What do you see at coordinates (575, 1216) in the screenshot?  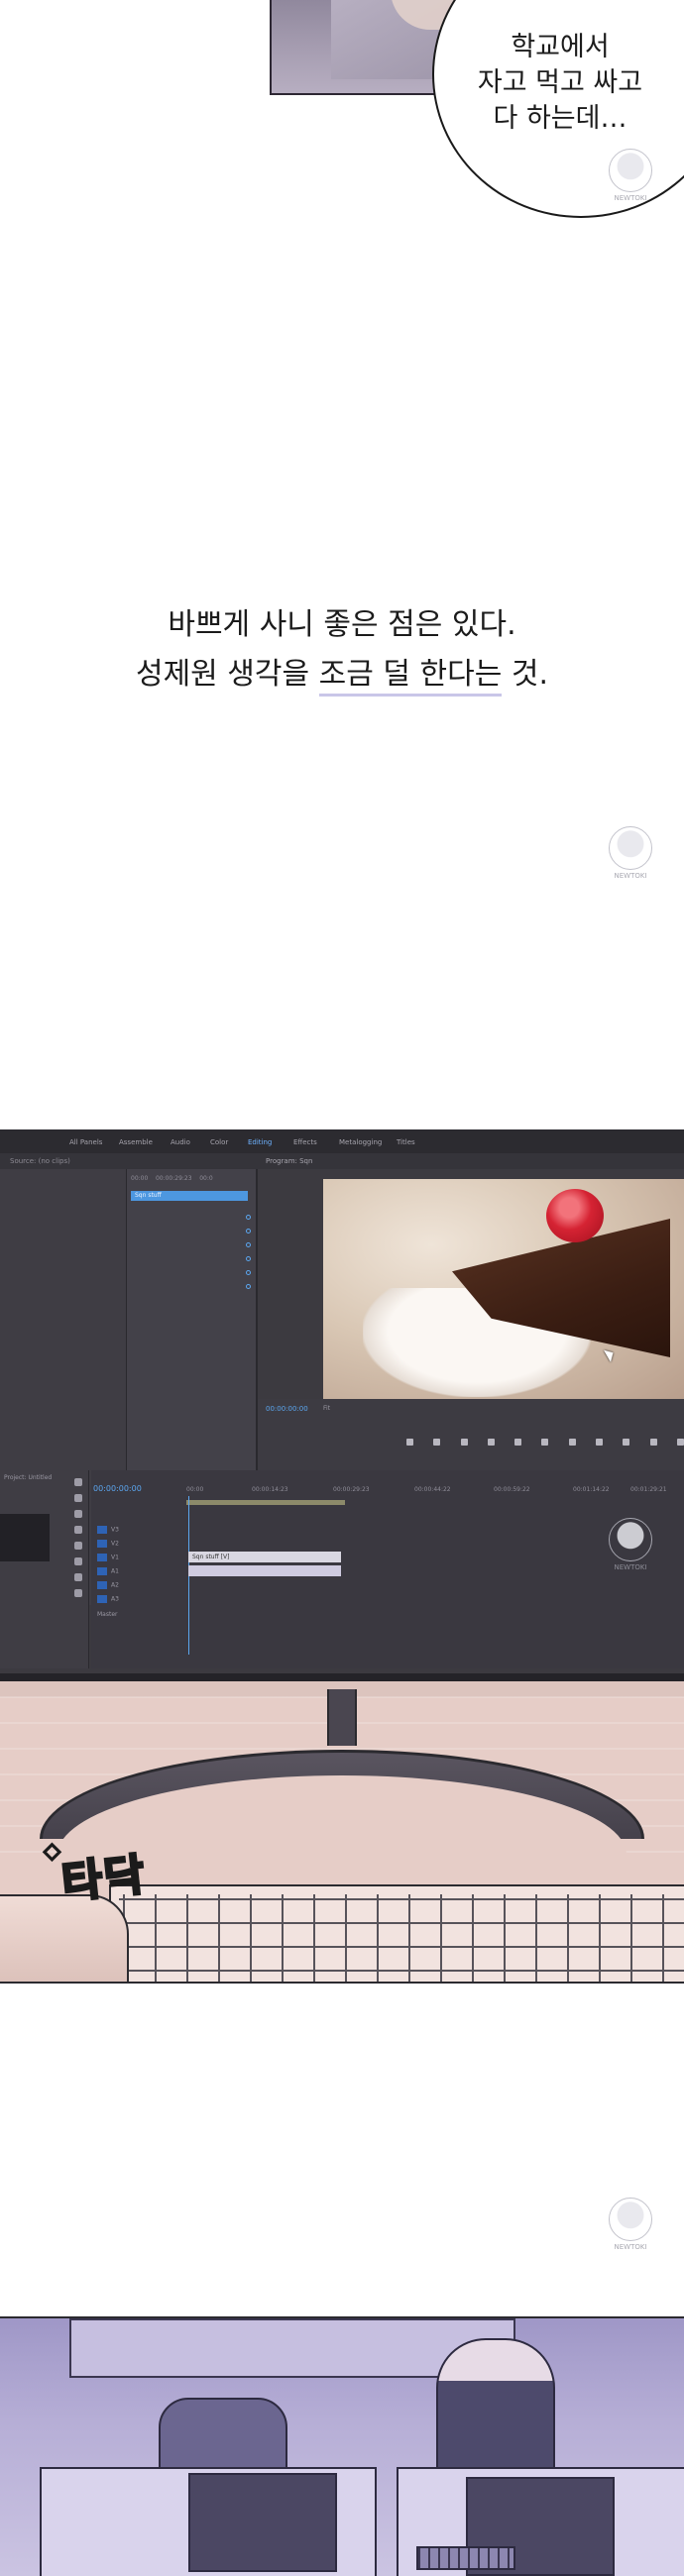 I see `strawberry-illustration` at bounding box center [575, 1216].